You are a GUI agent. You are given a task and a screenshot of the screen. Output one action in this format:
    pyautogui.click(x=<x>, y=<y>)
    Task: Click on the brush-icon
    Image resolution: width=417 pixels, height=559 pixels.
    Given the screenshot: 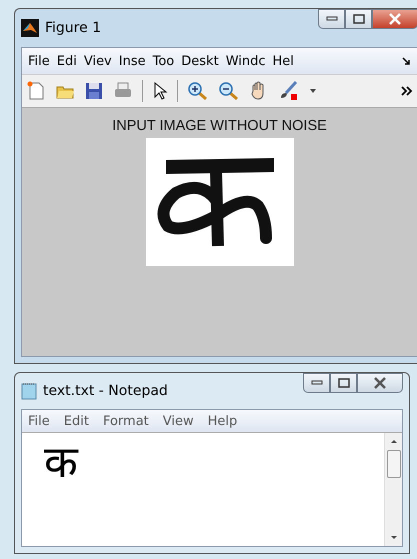 What is the action you would take?
    pyautogui.click(x=289, y=91)
    